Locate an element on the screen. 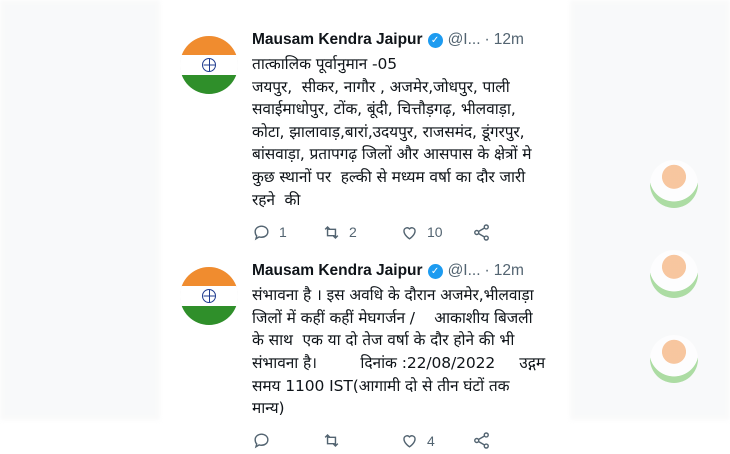  tweet-actions: 1 2 10 is located at coordinates (407, 232).